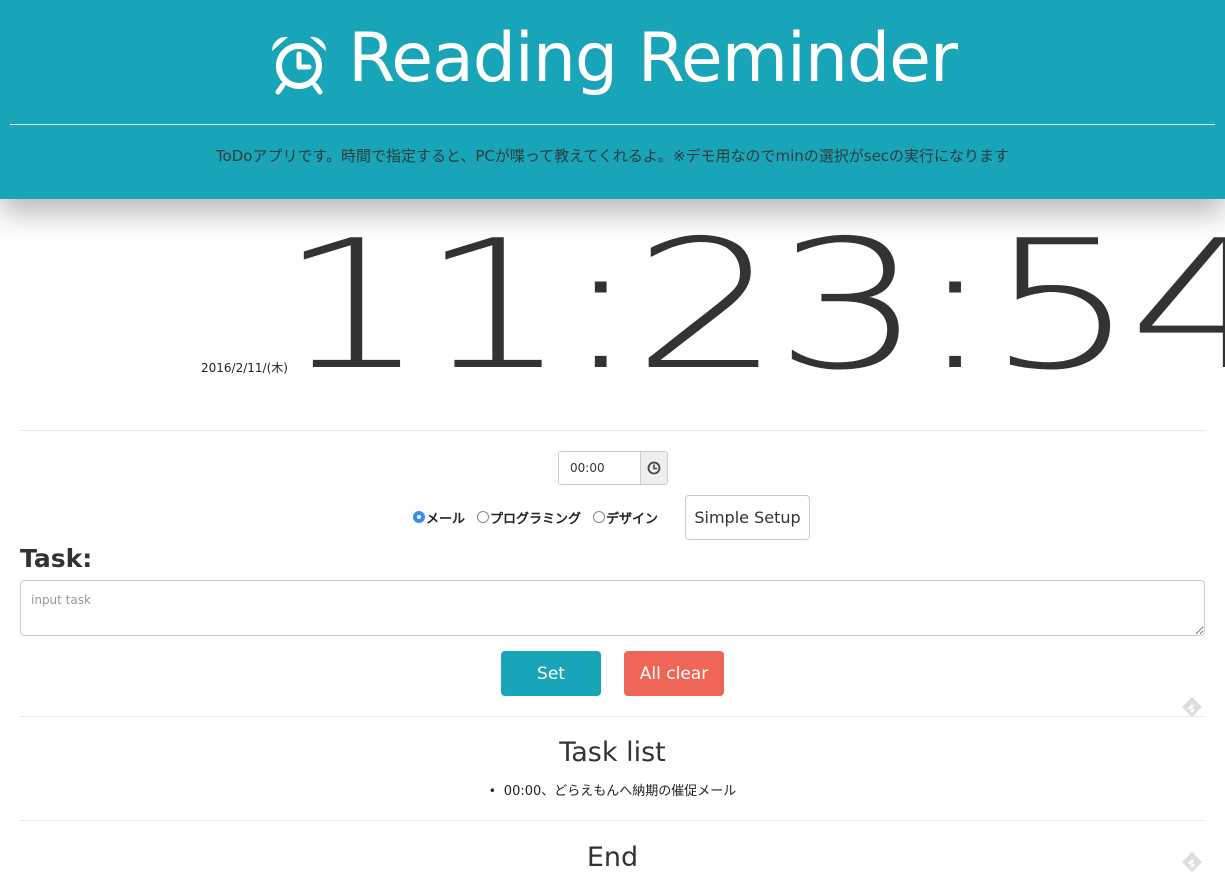 The image size is (1225, 894). I want to click on radio-button-design, so click(599, 517).